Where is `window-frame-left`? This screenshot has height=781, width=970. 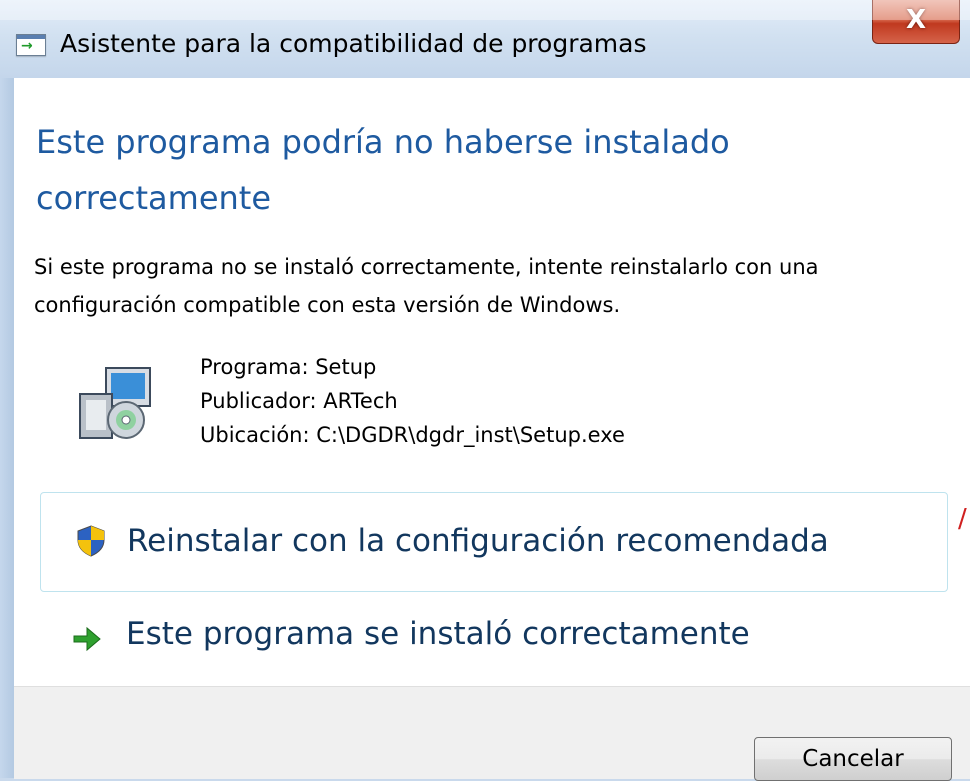 window-frame-left is located at coordinates (7, 428).